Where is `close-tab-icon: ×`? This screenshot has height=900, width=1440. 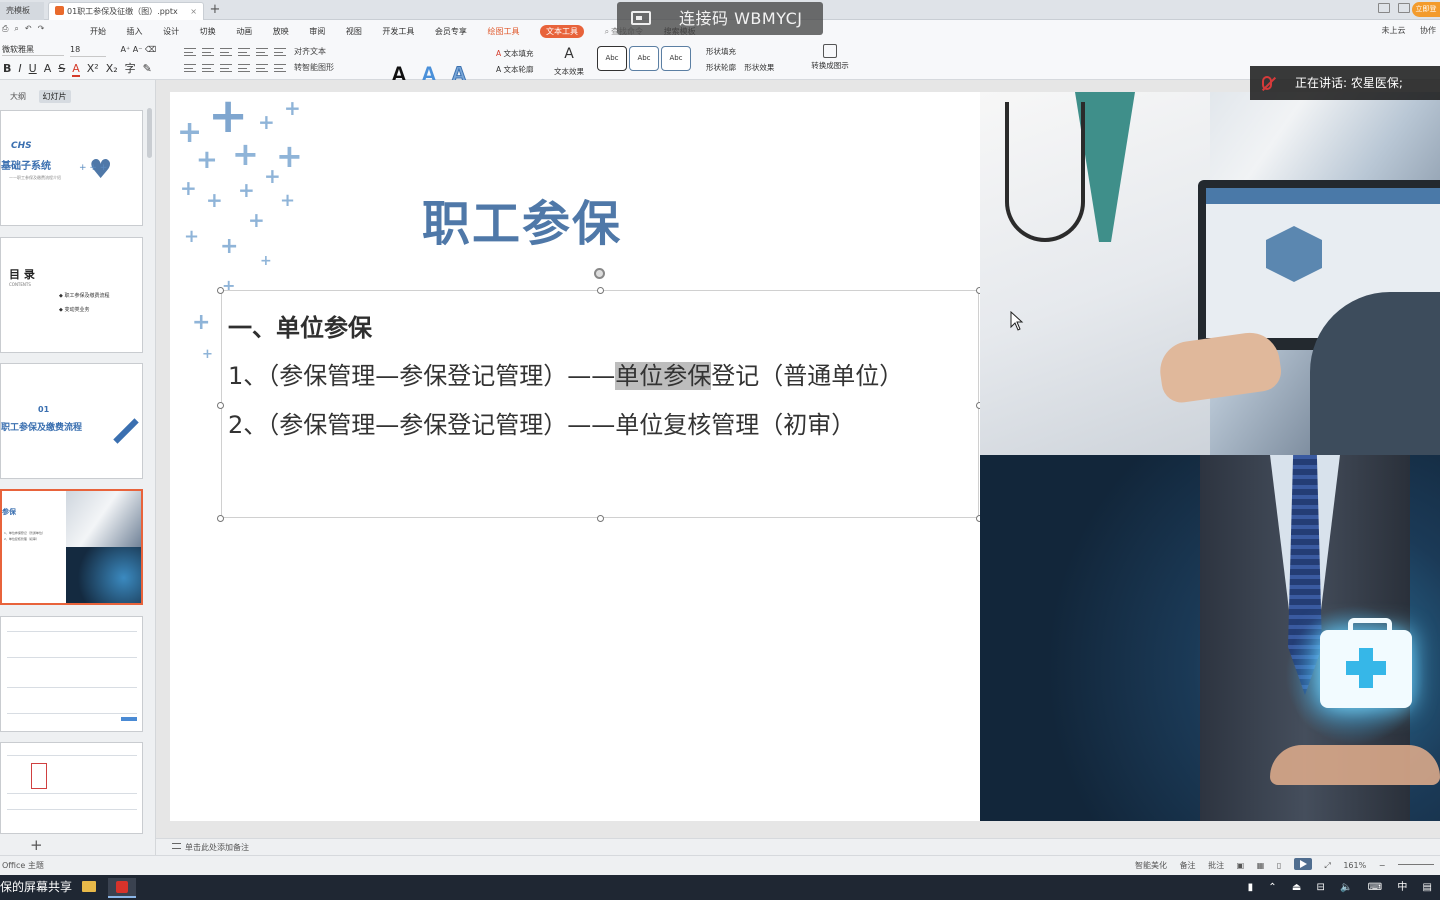 close-tab-icon: × is located at coordinates (193, 12).